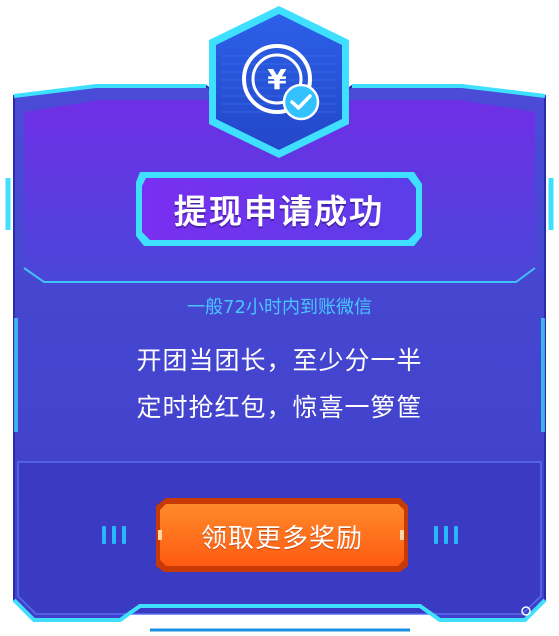 The height and width of the screenshot is (636, 559). I want to click on left-decor-bars, so click(114, 535).